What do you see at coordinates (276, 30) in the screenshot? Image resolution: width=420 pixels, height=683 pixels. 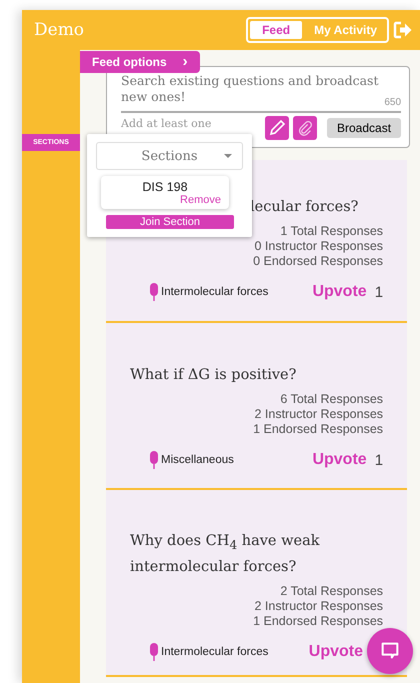 I see `view-tab: Feed` at bounding box center [276, 30].